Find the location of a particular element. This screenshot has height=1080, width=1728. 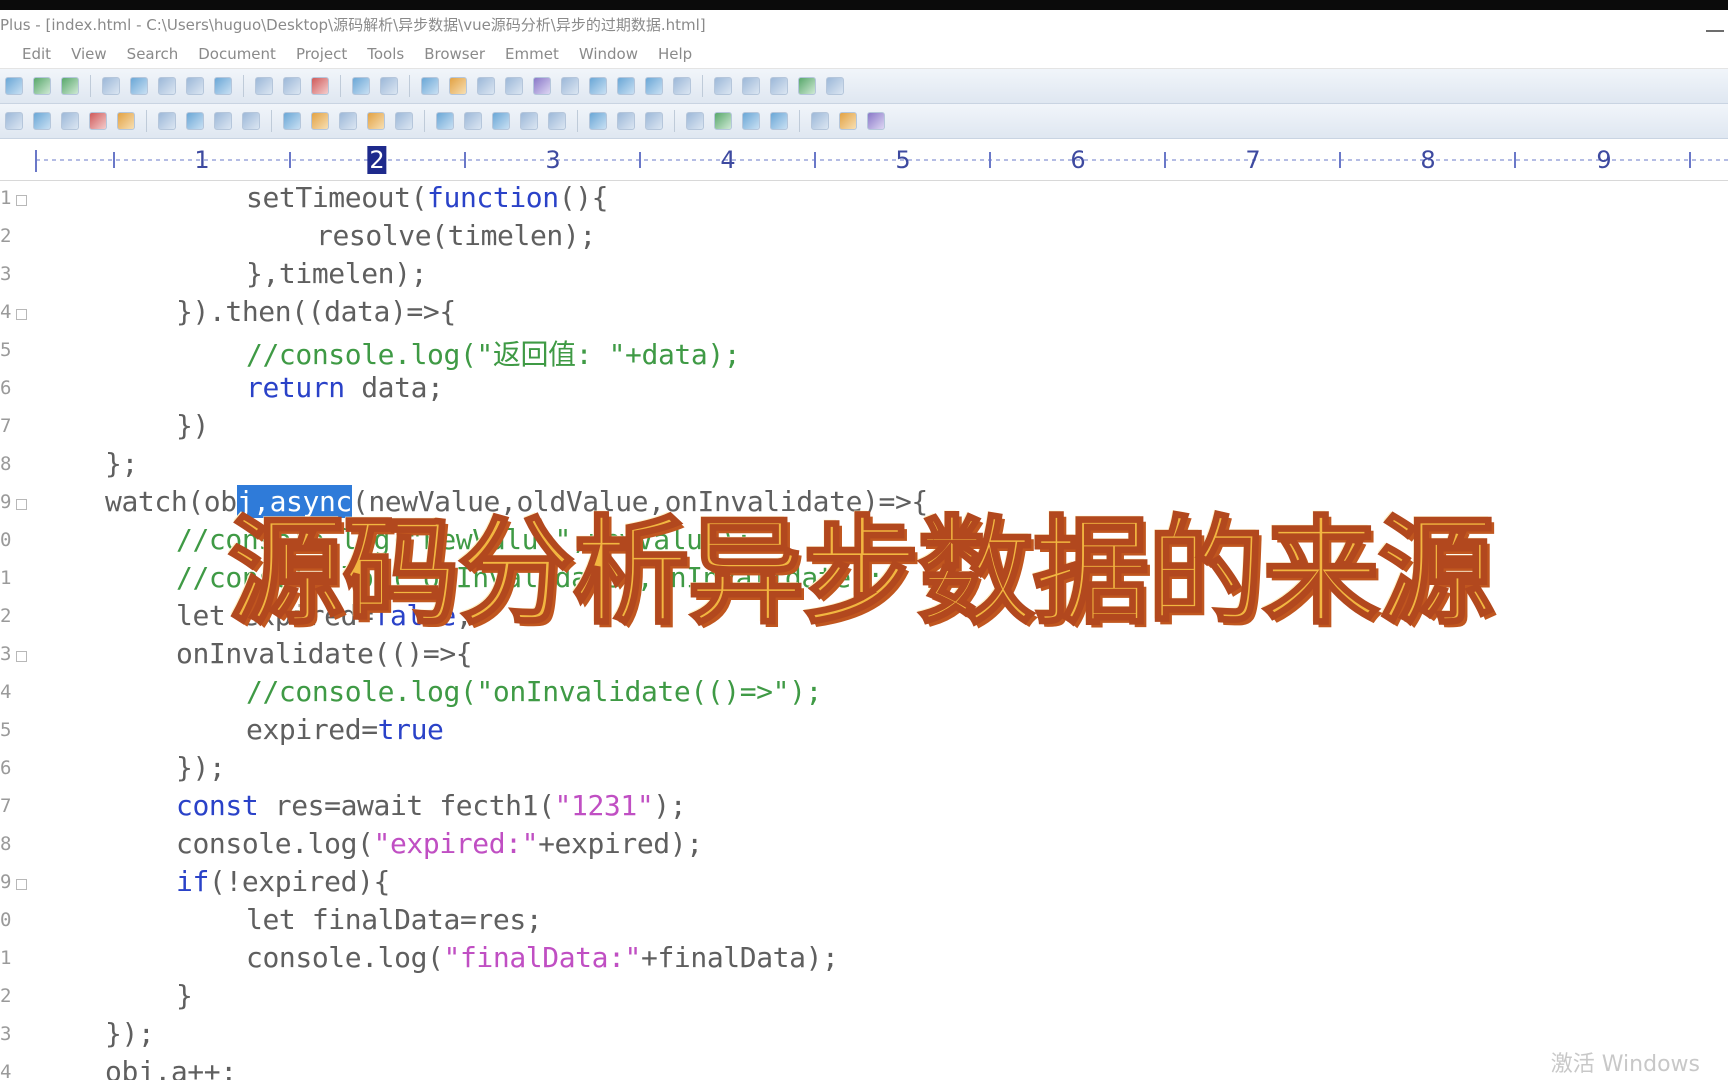

preview-icon is located at coordinates (876, 121).